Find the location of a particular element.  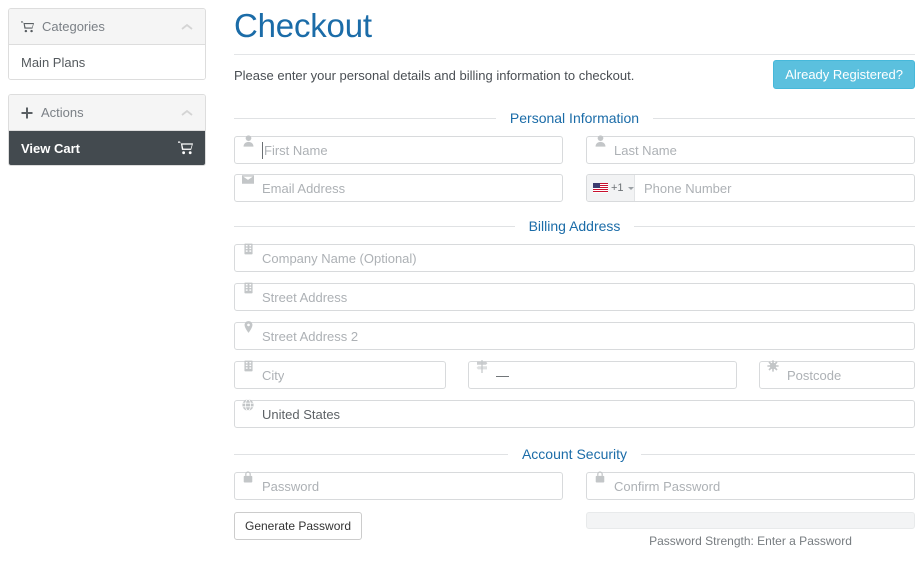

sidebar-panel-actions-title: Actions is located at coordinates (62, 112).